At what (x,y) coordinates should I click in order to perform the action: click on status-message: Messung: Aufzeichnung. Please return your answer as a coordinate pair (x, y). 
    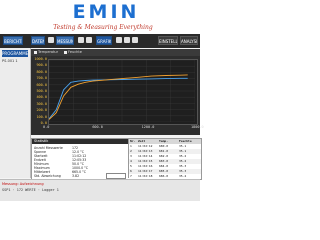
    Looking at the image, I should click on (23, 184).